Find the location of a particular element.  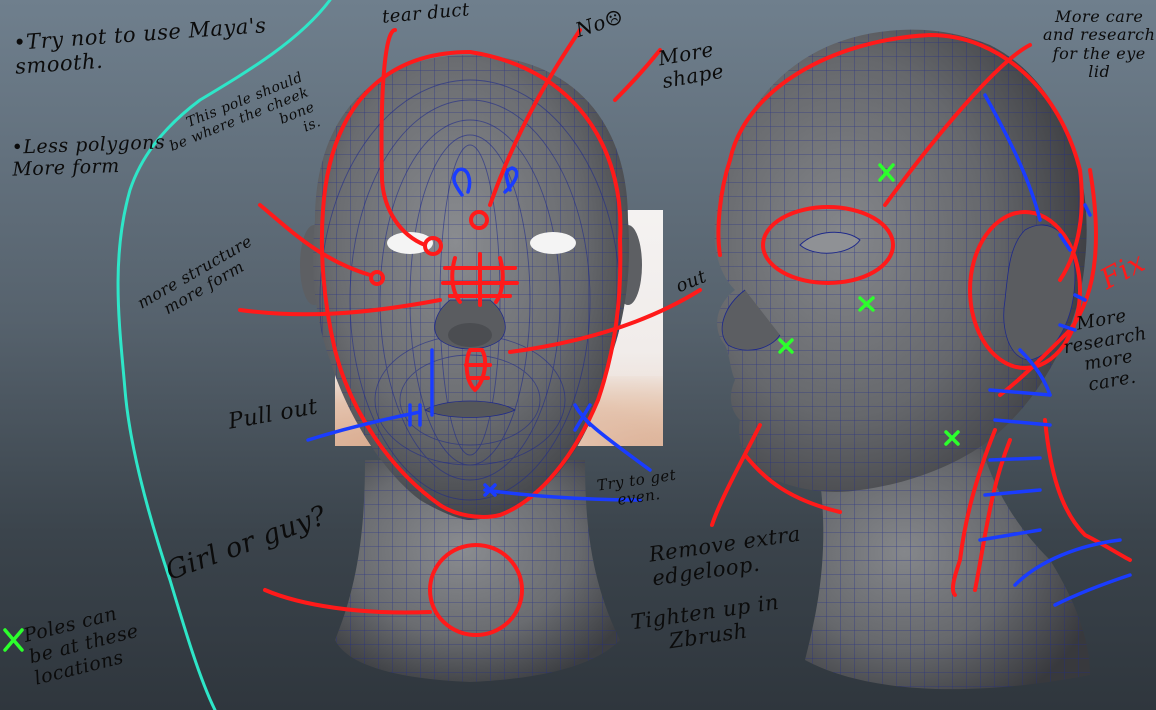

note-less-polygons: •Less polygons More form is located at coordinates (88, 156).